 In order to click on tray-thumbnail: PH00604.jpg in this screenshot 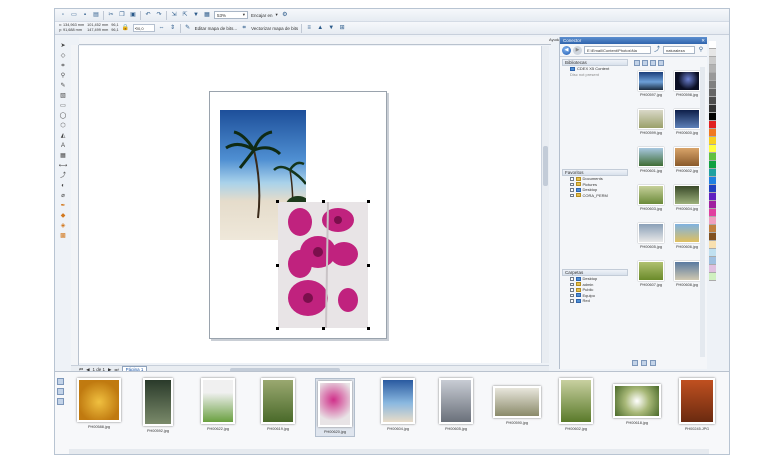, I will do `click(398, 404)`.